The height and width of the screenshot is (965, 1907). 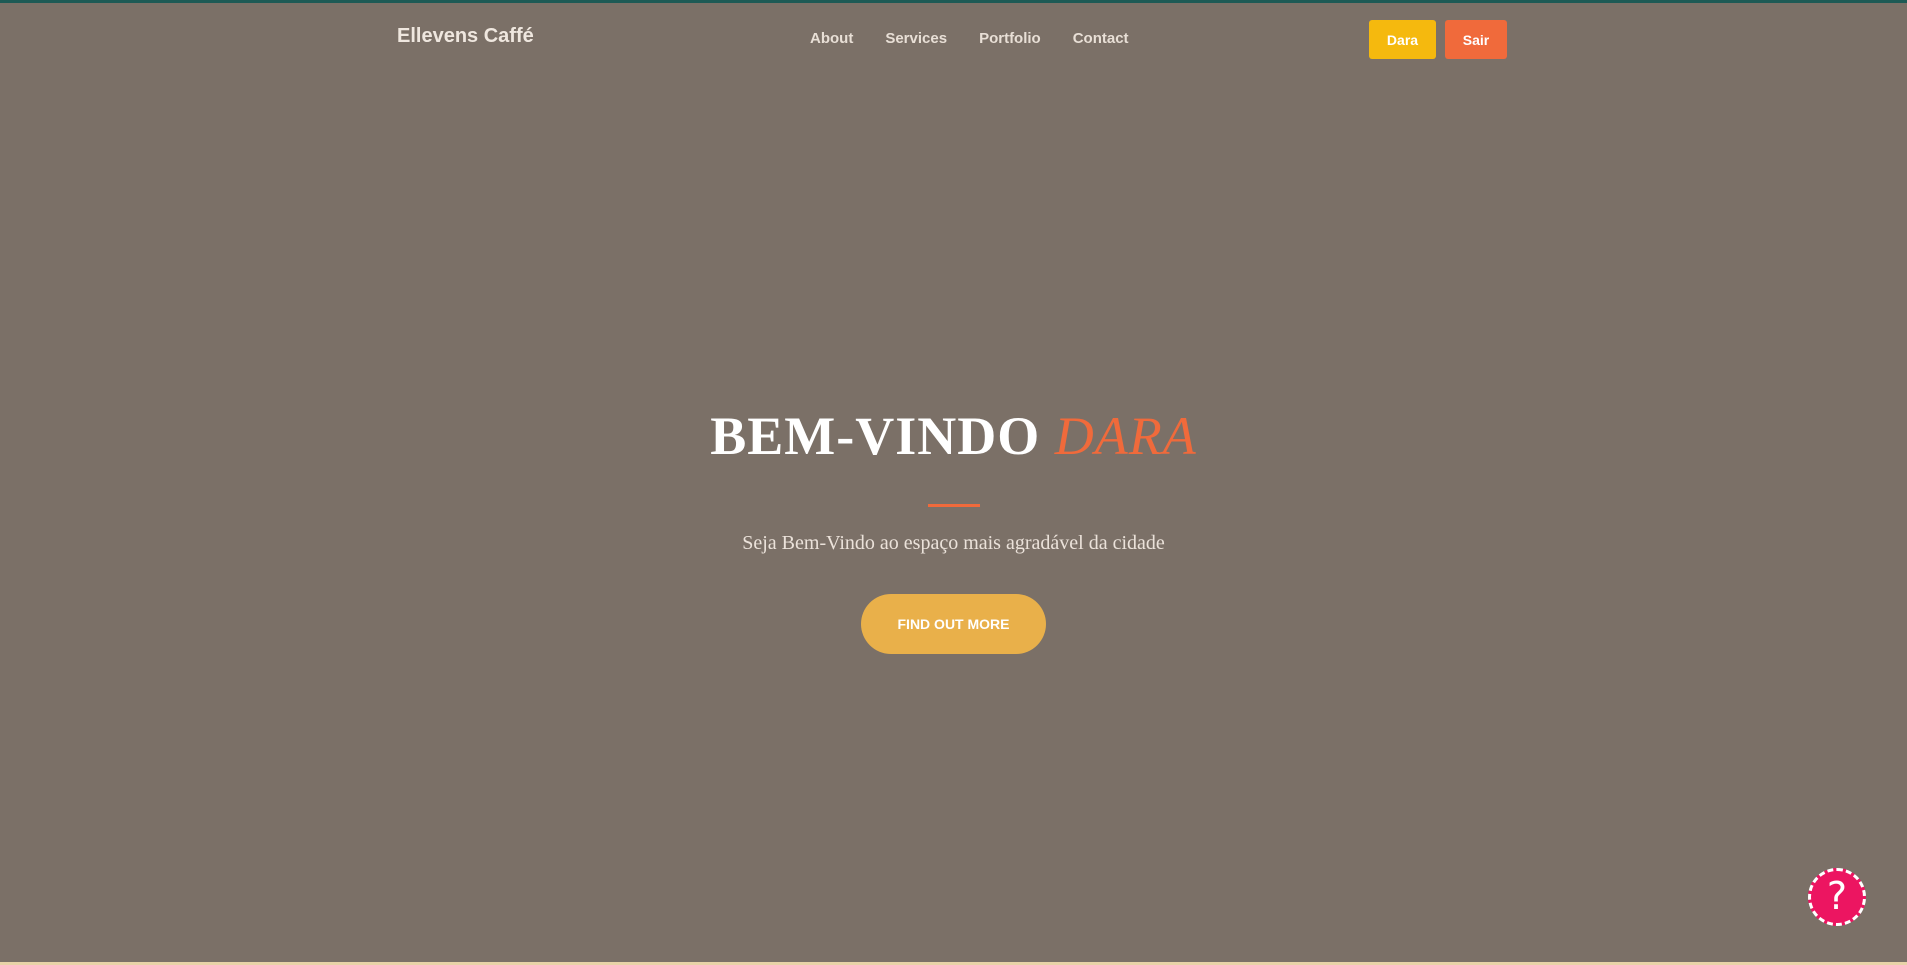 What do you see at coordinates (465, 36) in the screenshot?
I see `brand-logo-link: Ellevens Caffé` at bounding box center [465, 36].